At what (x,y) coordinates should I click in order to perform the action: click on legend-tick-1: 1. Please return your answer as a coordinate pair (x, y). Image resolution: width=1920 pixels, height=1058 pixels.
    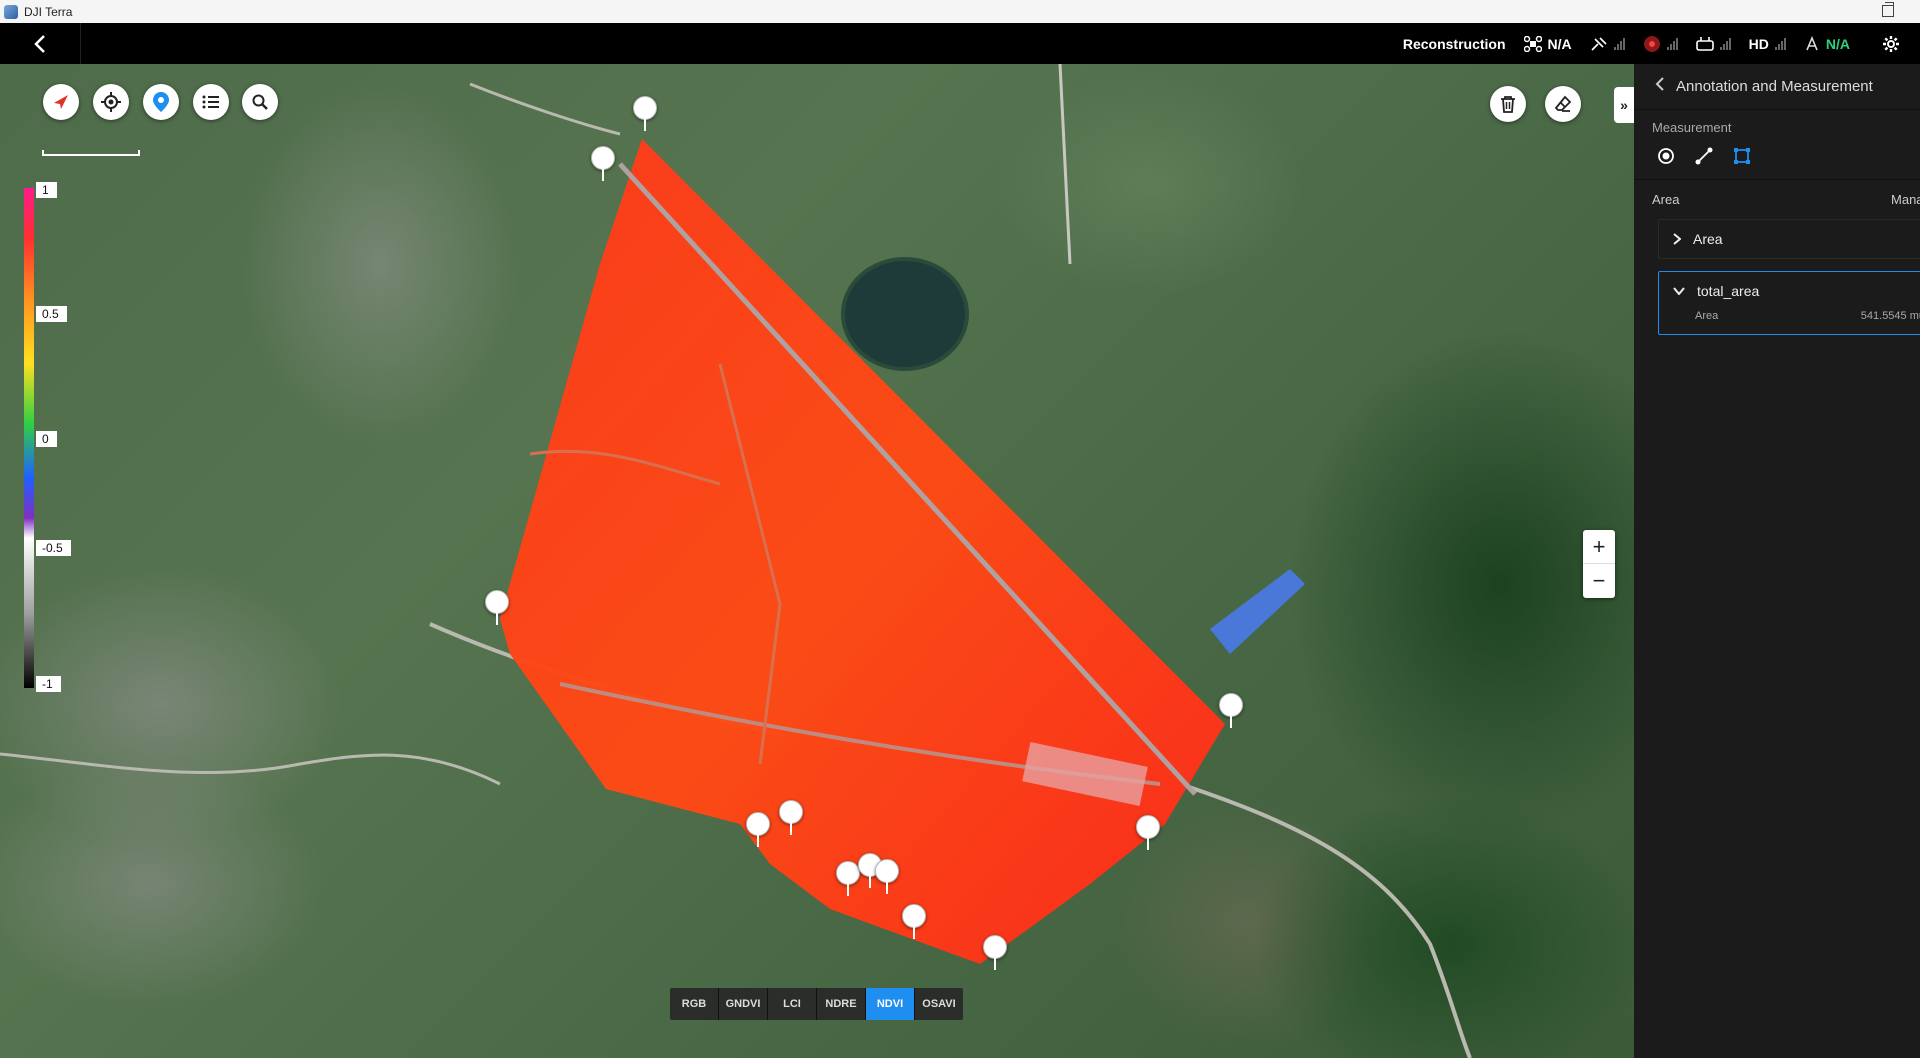
    Looking at the image, I should click on (46, 190).